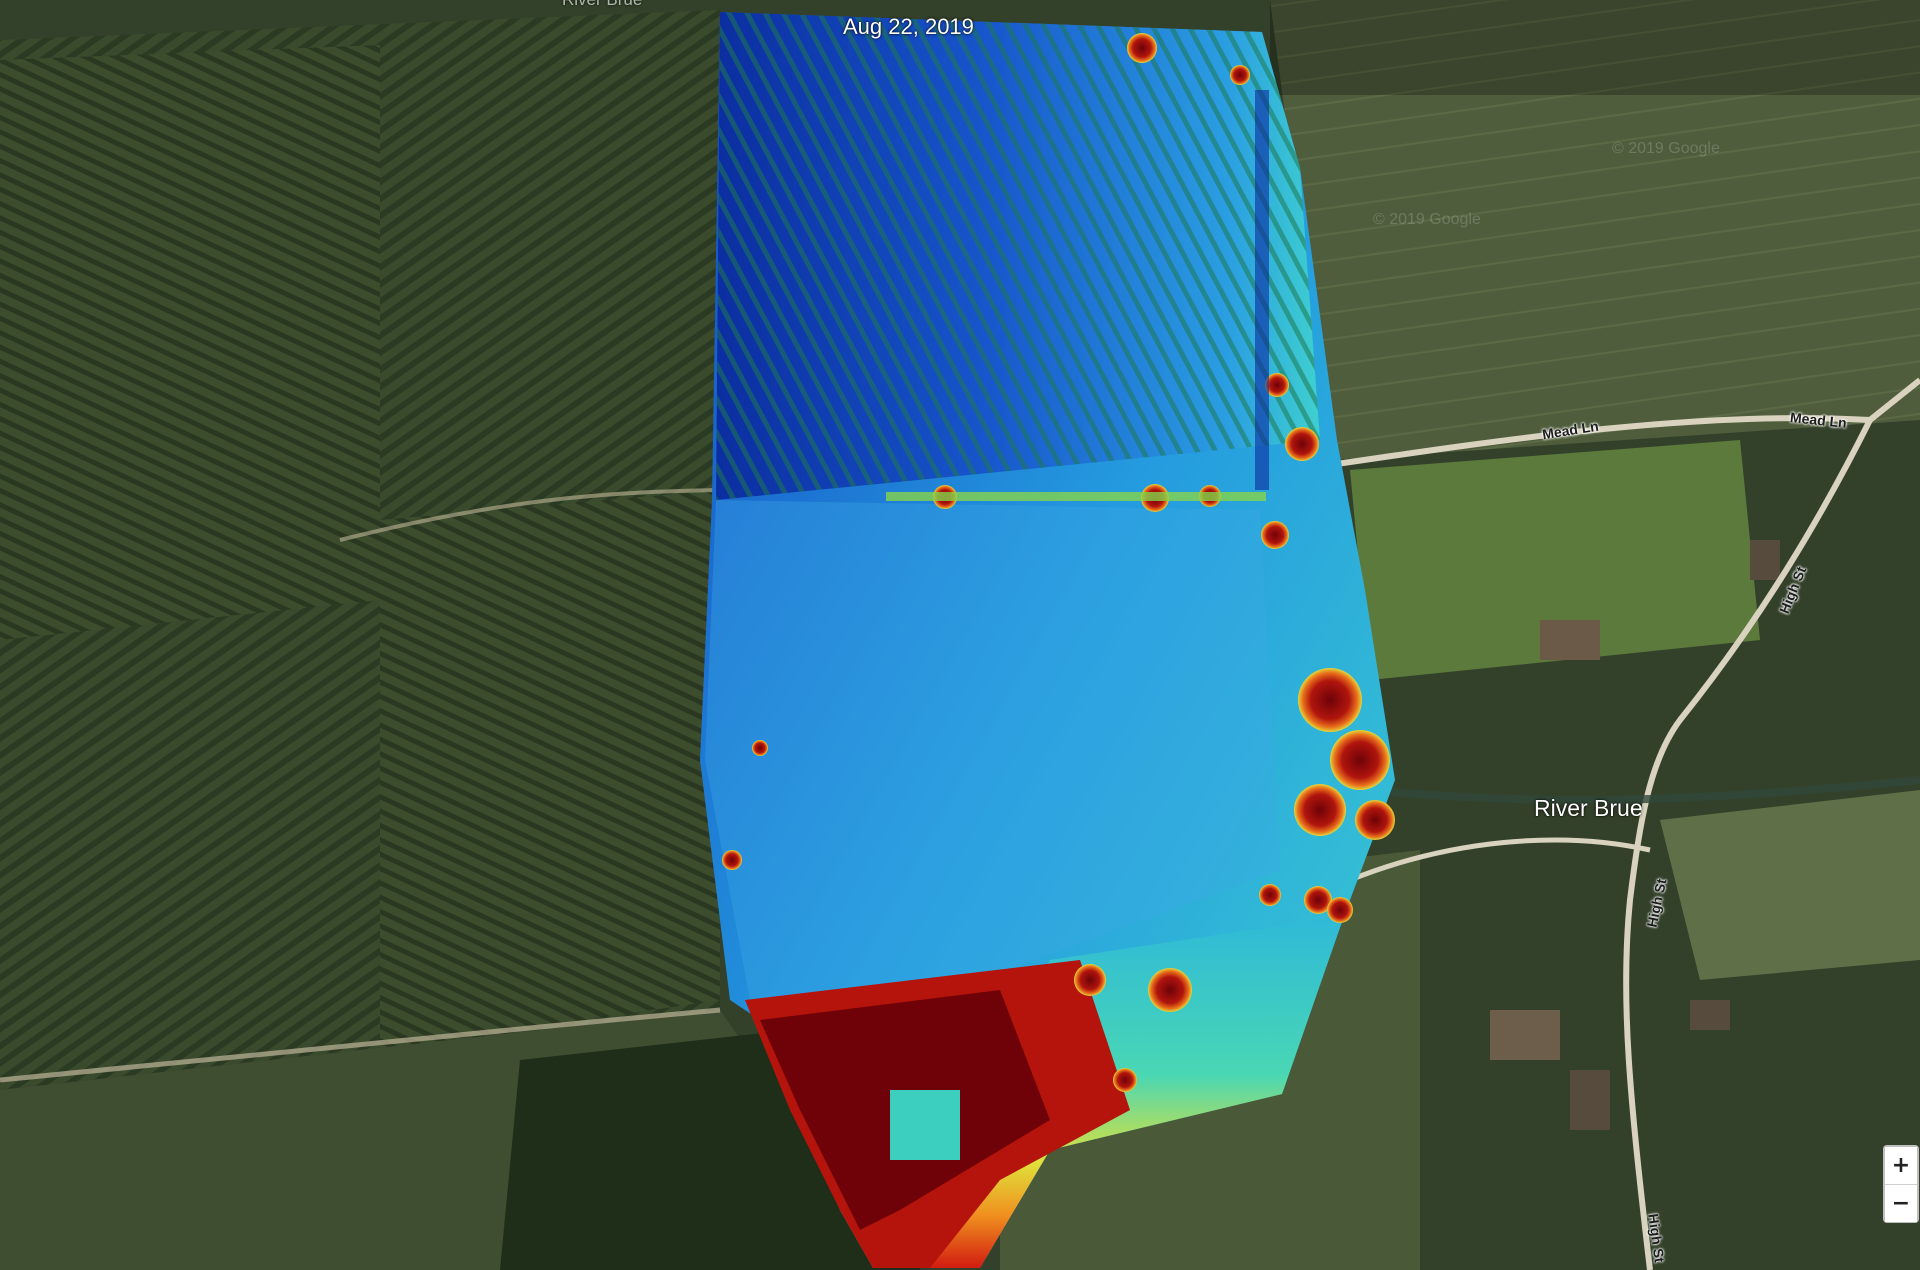 Image resolution: width=1920 pixels, height=1270 pixels. What do you see at coordinates (1901, 1203) in the screenshot?
I see `zoom-out-button: −` at bounding box center [1901, 1203].